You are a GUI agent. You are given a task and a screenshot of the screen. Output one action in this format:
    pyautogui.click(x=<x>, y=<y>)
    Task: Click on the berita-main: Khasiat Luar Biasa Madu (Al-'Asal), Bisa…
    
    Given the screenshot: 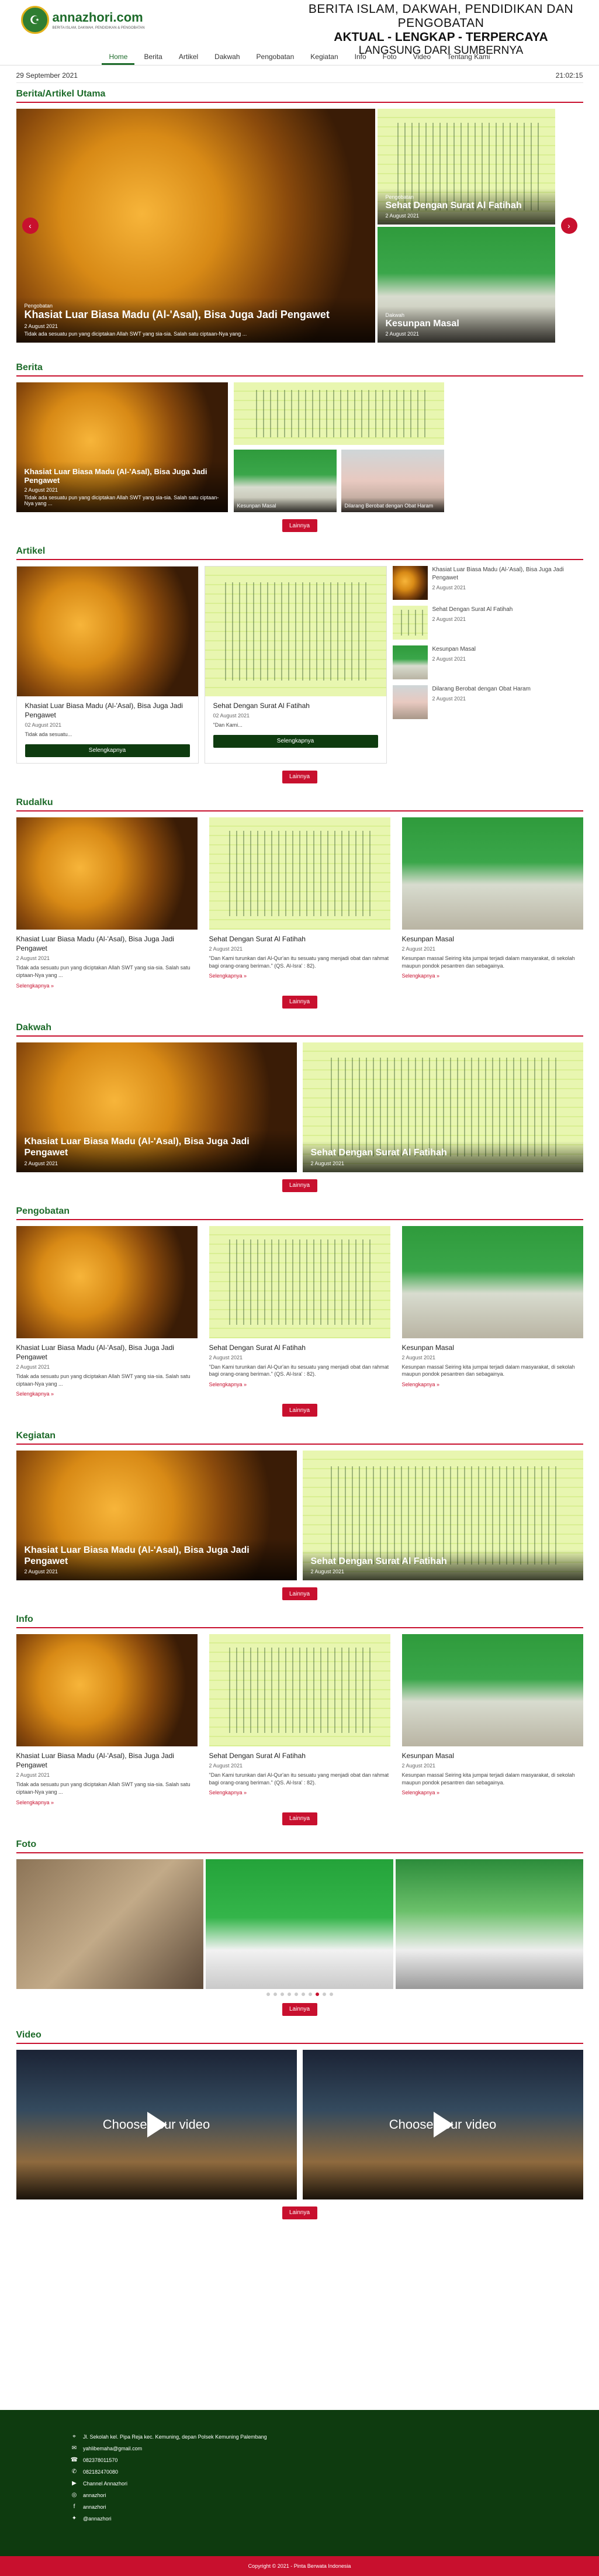 What is the action you would take?
    pyautogui.click(x=122, y=447)
    